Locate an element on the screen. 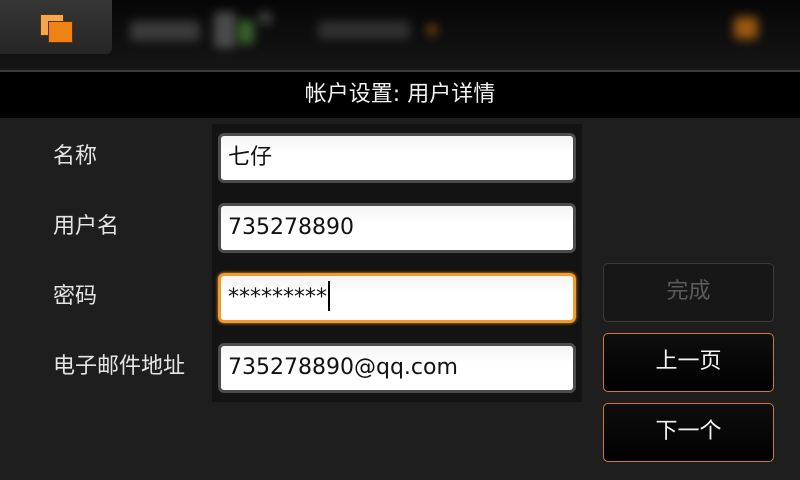 This screenshot has height=480, width=800. password-field: ********* is located at coordinates (397, 298).